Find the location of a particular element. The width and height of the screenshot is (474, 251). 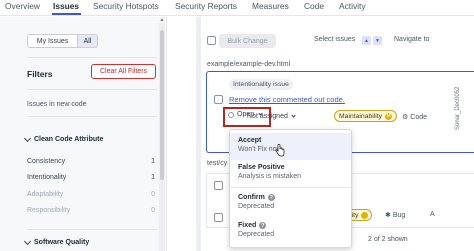

clean-code-attribute-section: Clean Code Attribute is located at coordinates (63, 138).